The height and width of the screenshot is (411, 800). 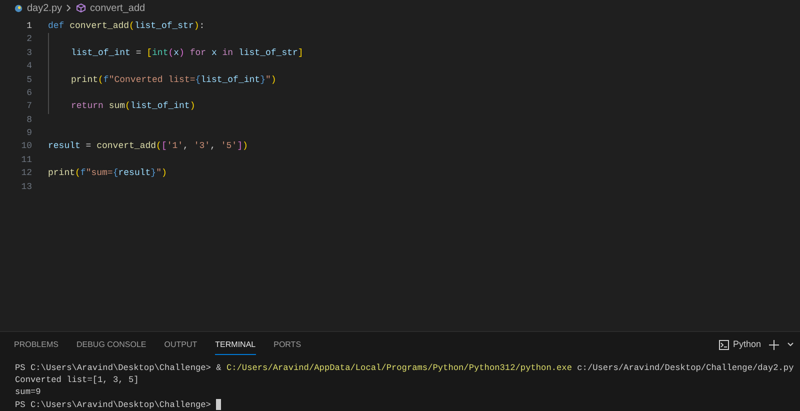 What do you see at coordinates (113, 404) in the screenshot?
I see `terminal-line: PS C:\Users\Aravind\Desktop\Challenge>` at bounding box center [113, 404].